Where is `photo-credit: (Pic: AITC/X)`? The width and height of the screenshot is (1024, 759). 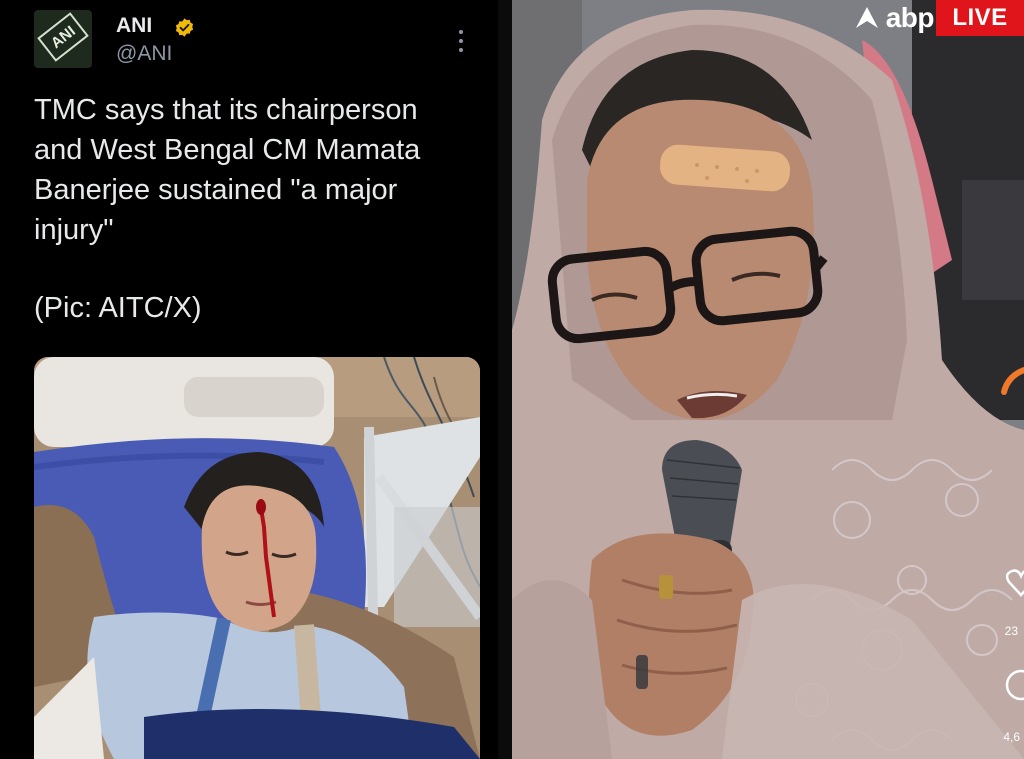
photo-credit: (Pic: AITC/X) is located at coordinates (118, 308).